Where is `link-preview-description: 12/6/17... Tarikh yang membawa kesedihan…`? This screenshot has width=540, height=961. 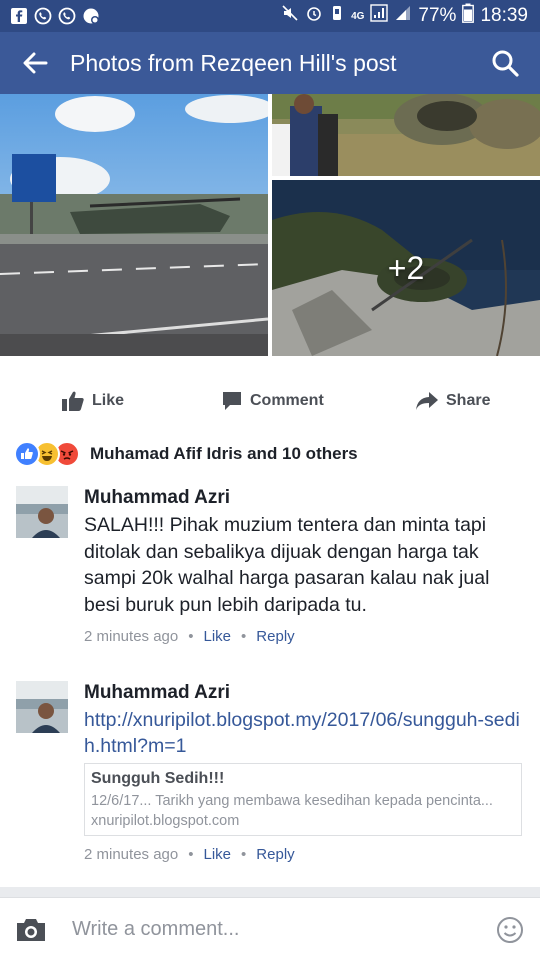
link-preview-description: 12/6/17... Tarikh yang membawa kesedihan… is located at coordinates (292, 801).